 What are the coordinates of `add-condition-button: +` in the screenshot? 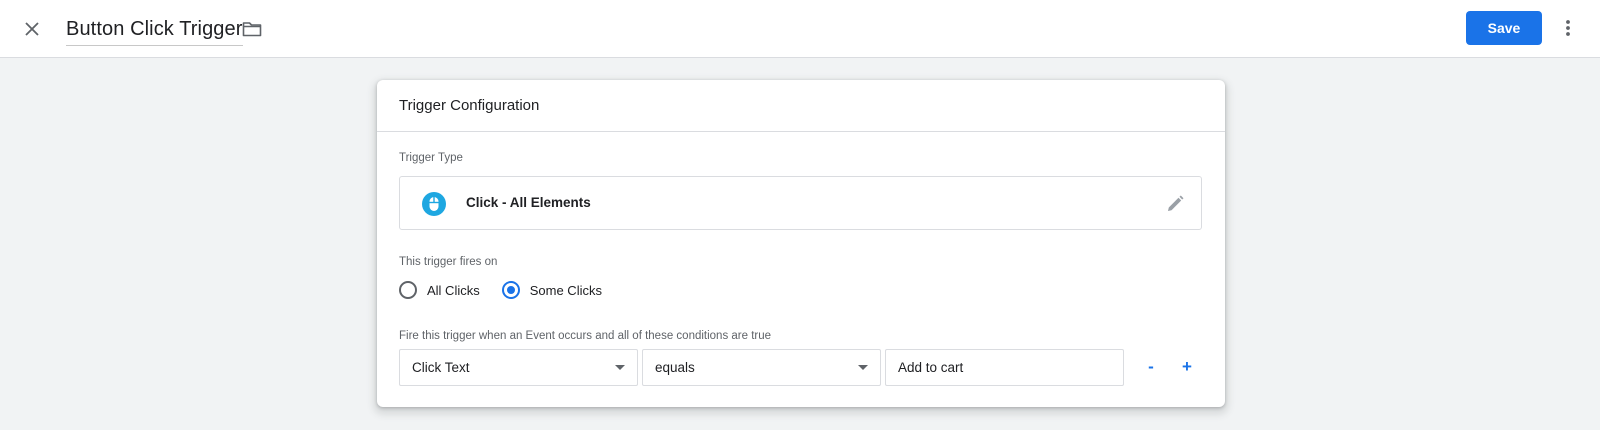 It's located at (1187, 367).